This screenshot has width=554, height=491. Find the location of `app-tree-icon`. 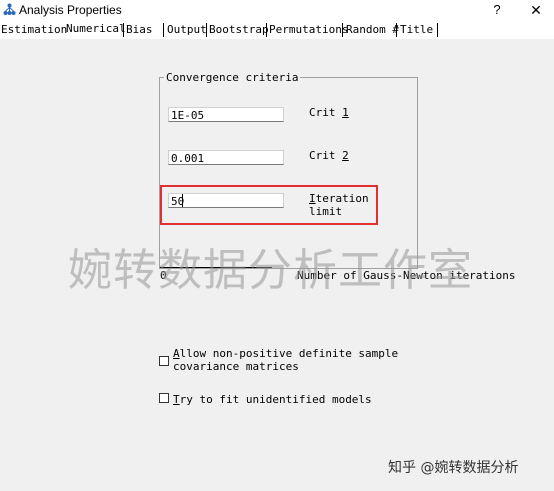

app-tree-icon is located at coordinates (9, 9).